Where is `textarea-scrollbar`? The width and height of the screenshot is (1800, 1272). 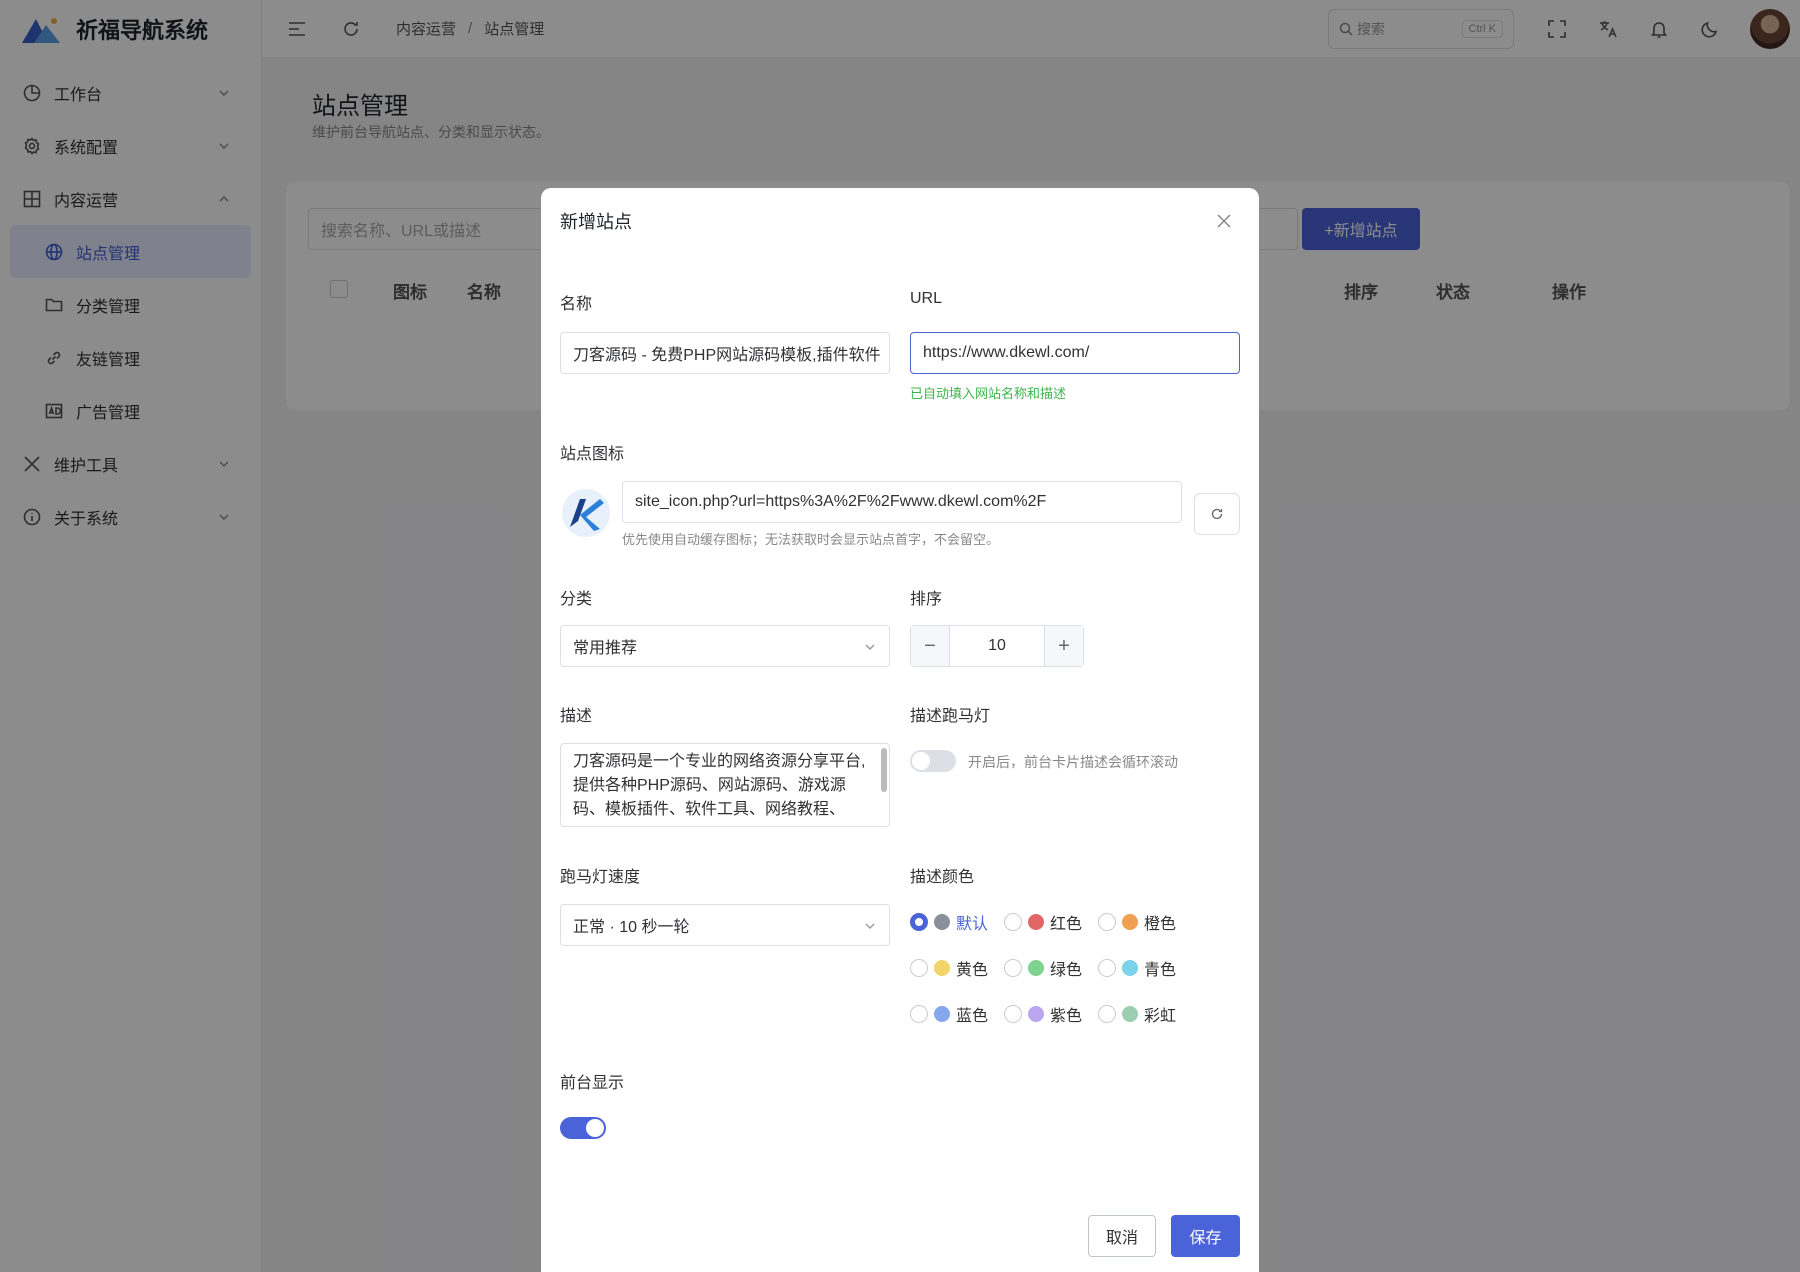
textarea-scrollbar is located at coordinates (884, 770).